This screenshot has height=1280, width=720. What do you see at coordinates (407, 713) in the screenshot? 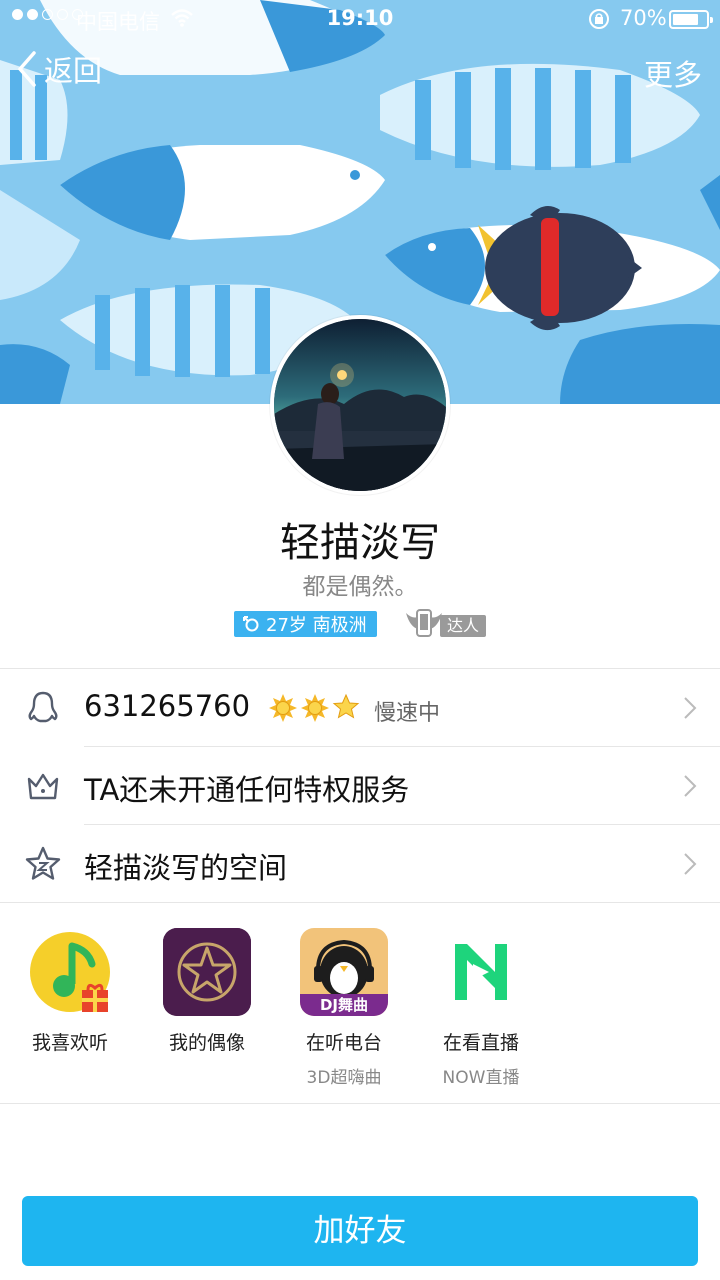
I see `online-status: 慢速中` at bounding box center [407, 713].